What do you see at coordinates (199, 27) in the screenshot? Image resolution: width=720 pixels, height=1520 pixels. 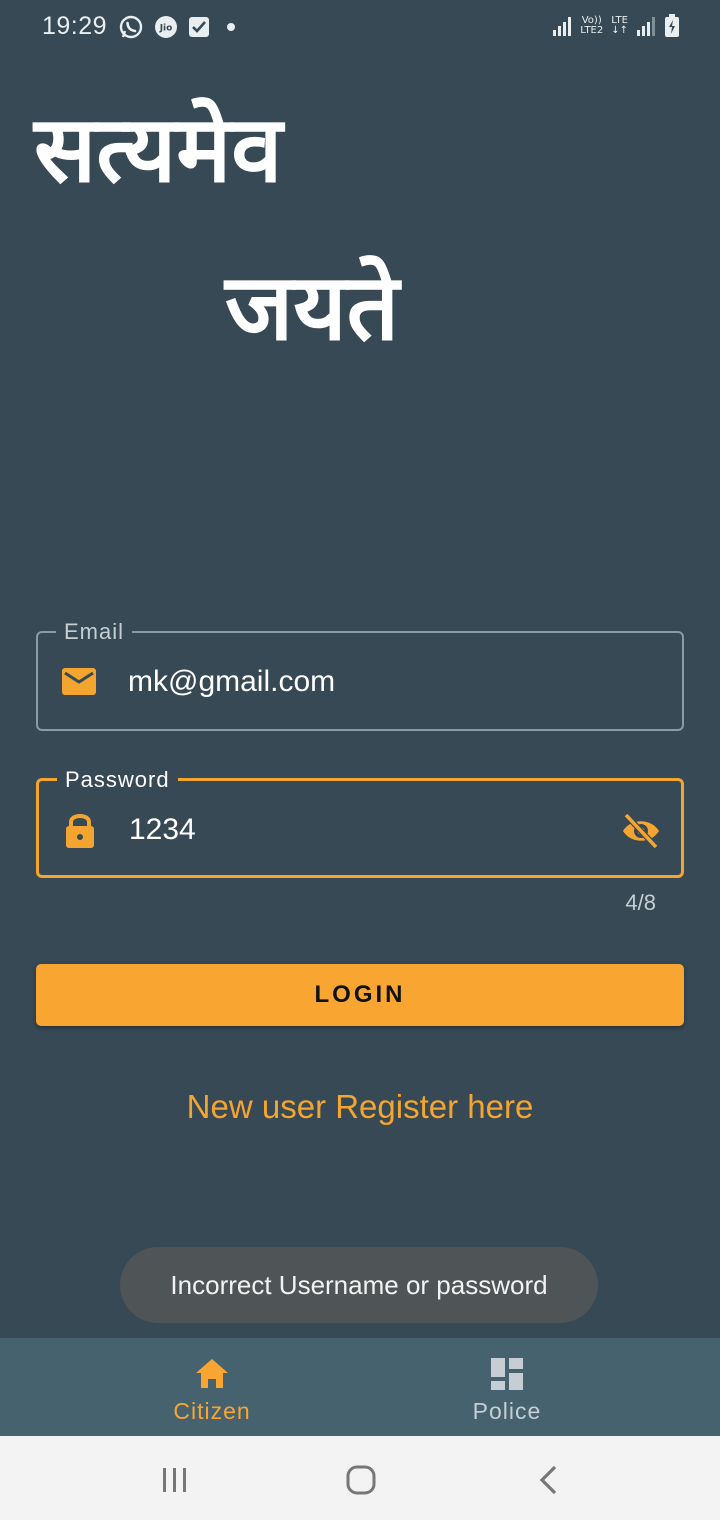 I see `task-check-icon` at bounding box center [199, 27].